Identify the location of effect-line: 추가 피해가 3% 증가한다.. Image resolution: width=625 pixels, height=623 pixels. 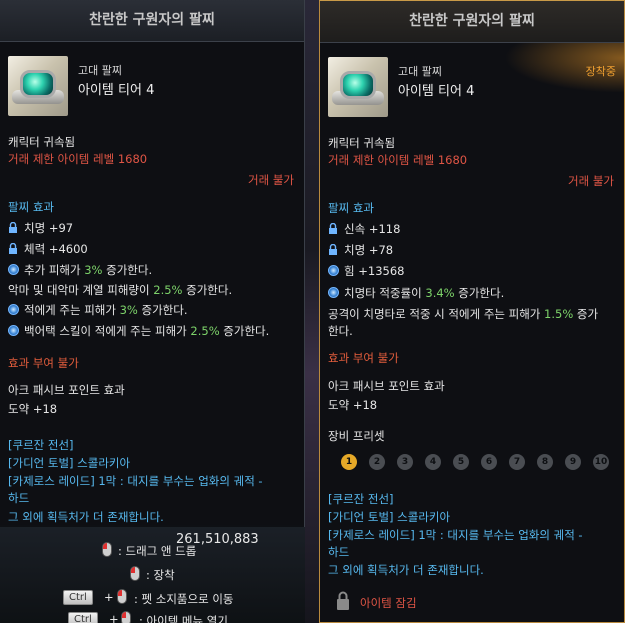
(80, 270).